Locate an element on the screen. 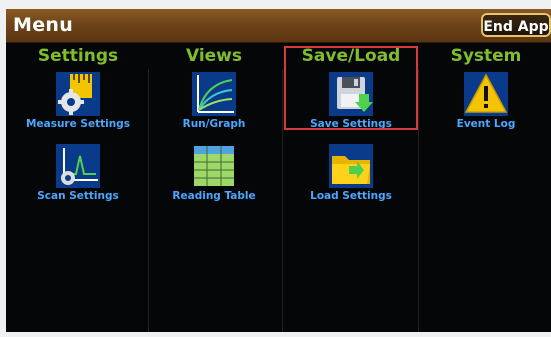  reading-table-item: Reading Table is located at coordinates (214, 183).